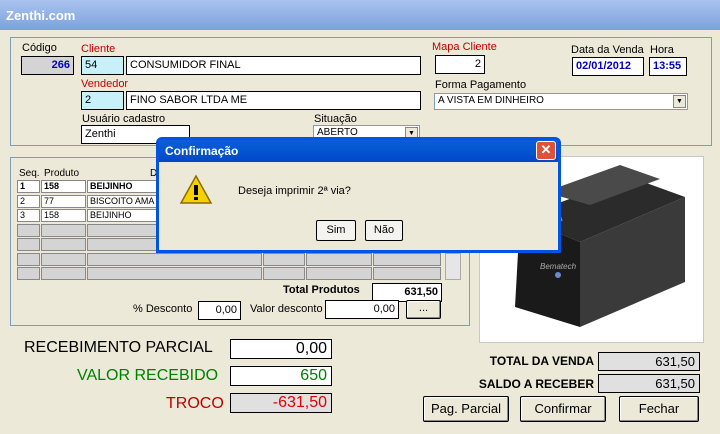  Describe the element at coordinates (281, 376) in the screenshot. I see `recebido-value: 650` at that location.